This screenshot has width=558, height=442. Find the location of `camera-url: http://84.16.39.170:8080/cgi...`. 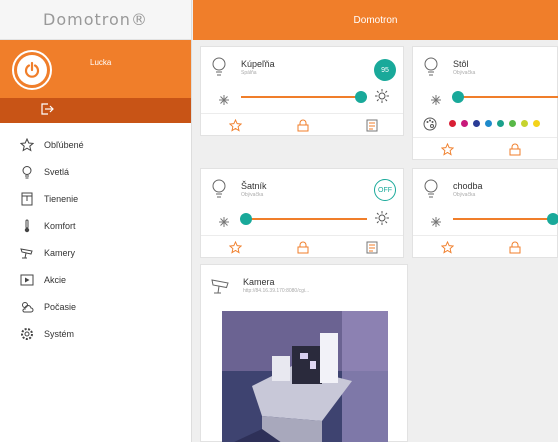

camera-url: http://84.16.39.170:8080/cgi... is located at coordinates (276, 291).